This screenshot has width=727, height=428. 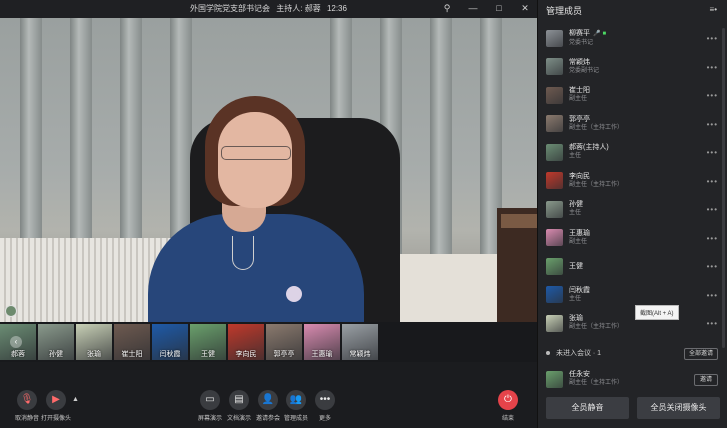 What do you see at coordinates (576, 205) in the screenshot?
I see `member-name: 孙健` at bounding box center [576, 205].